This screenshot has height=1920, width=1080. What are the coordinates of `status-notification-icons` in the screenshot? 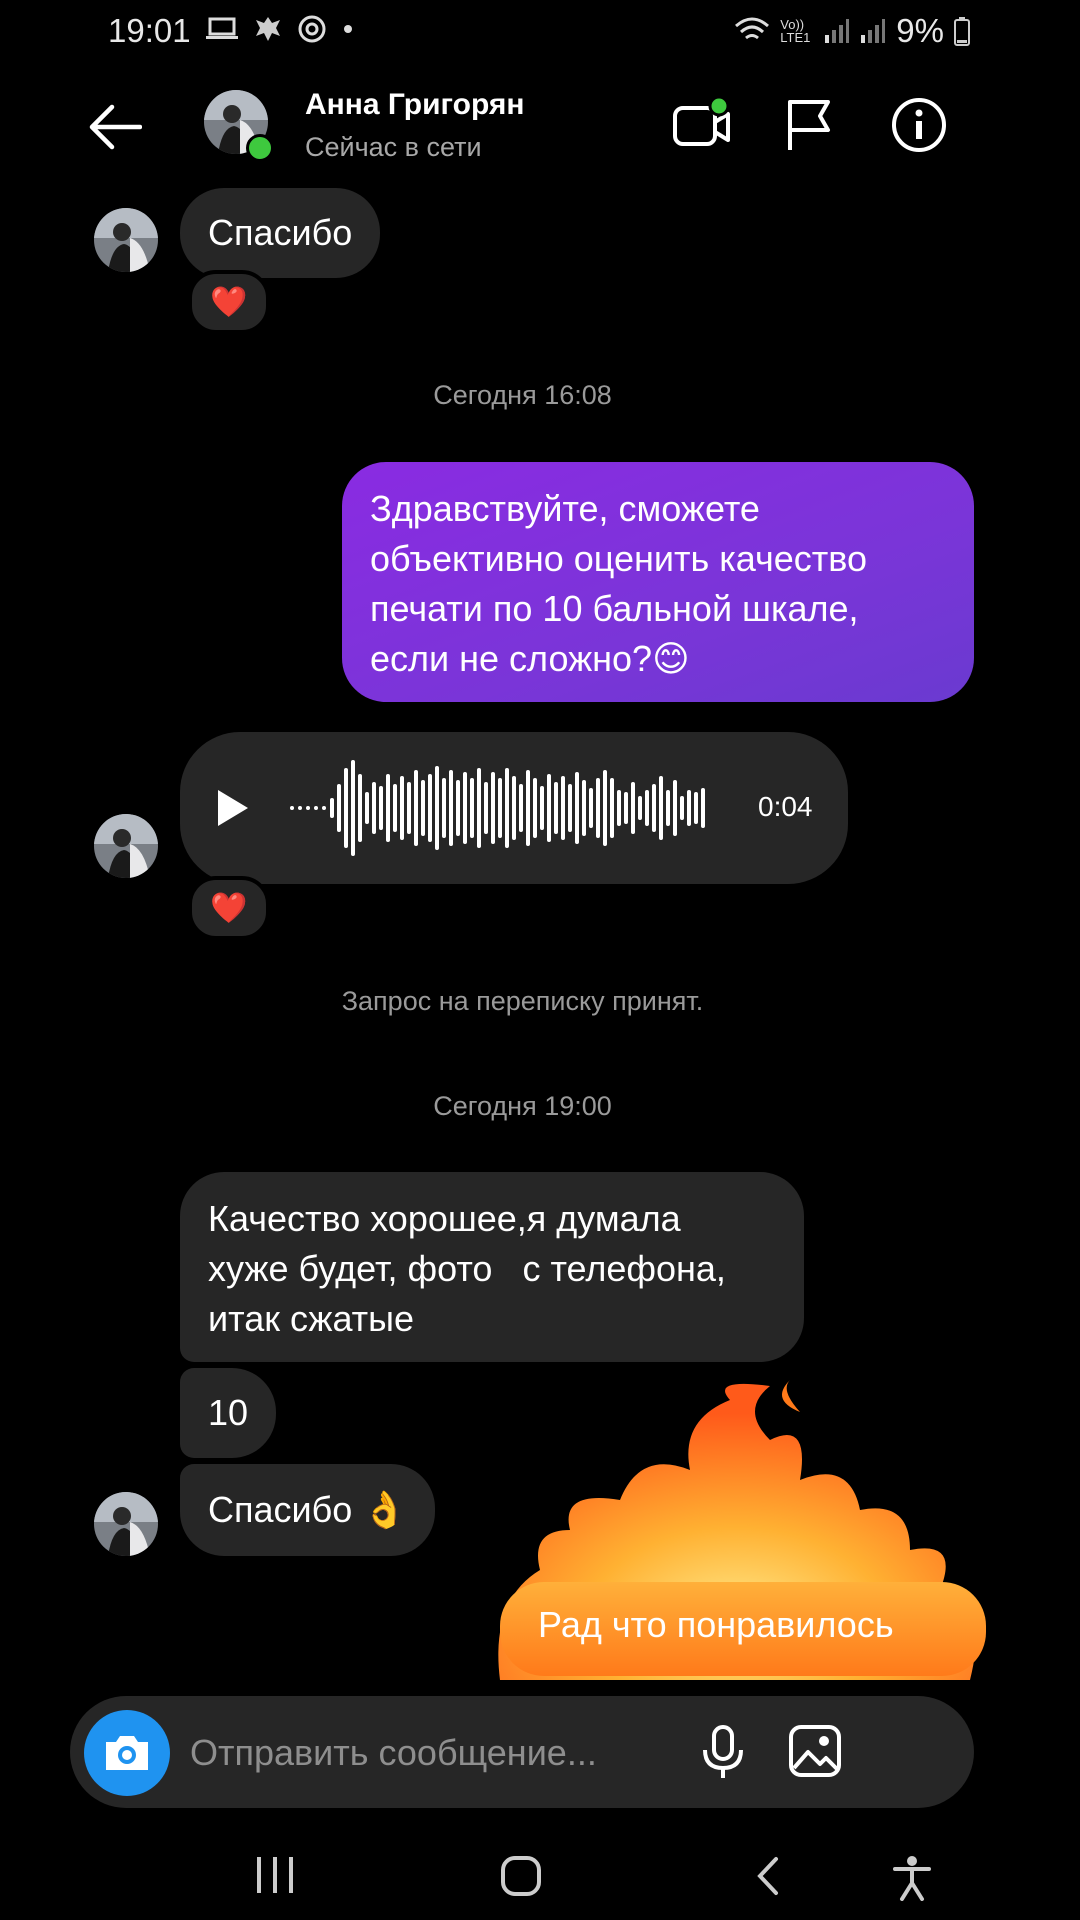 It's located at (280, 29).